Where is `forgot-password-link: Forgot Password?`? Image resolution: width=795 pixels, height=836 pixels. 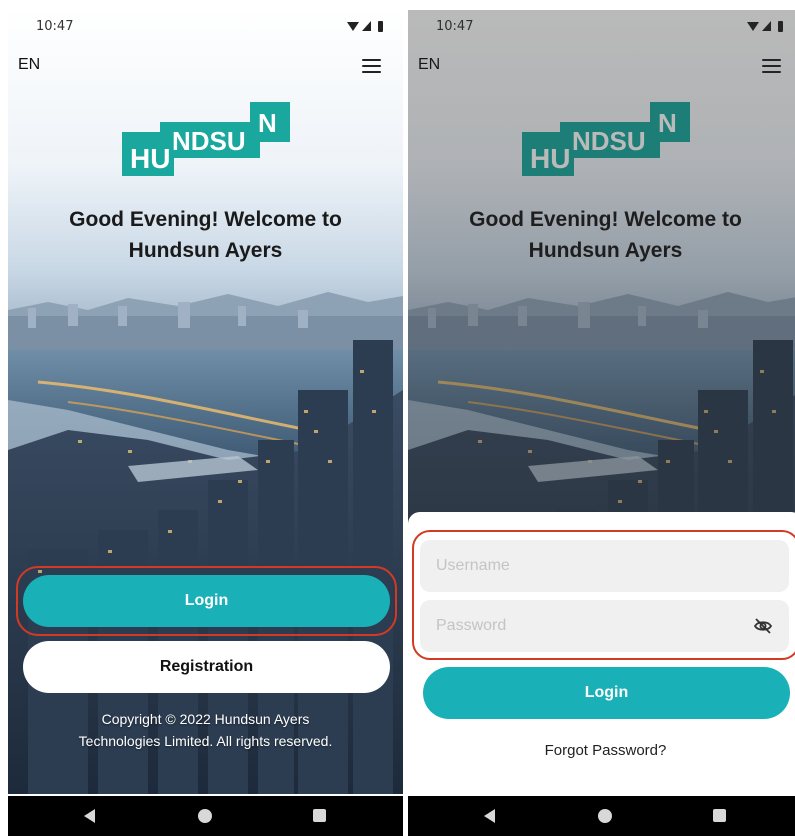
forgot-password-link: Forgot Password? is located at coordinates (601, 750).